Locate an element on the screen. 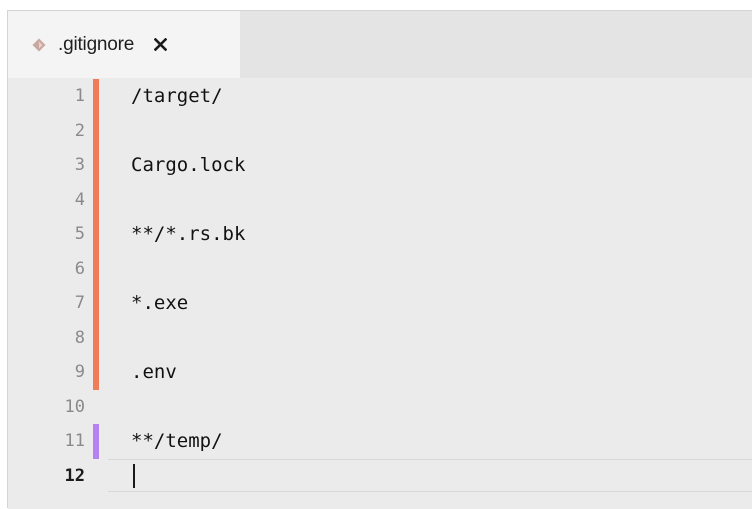  added-line-marker is located at coordinates (96, 441).